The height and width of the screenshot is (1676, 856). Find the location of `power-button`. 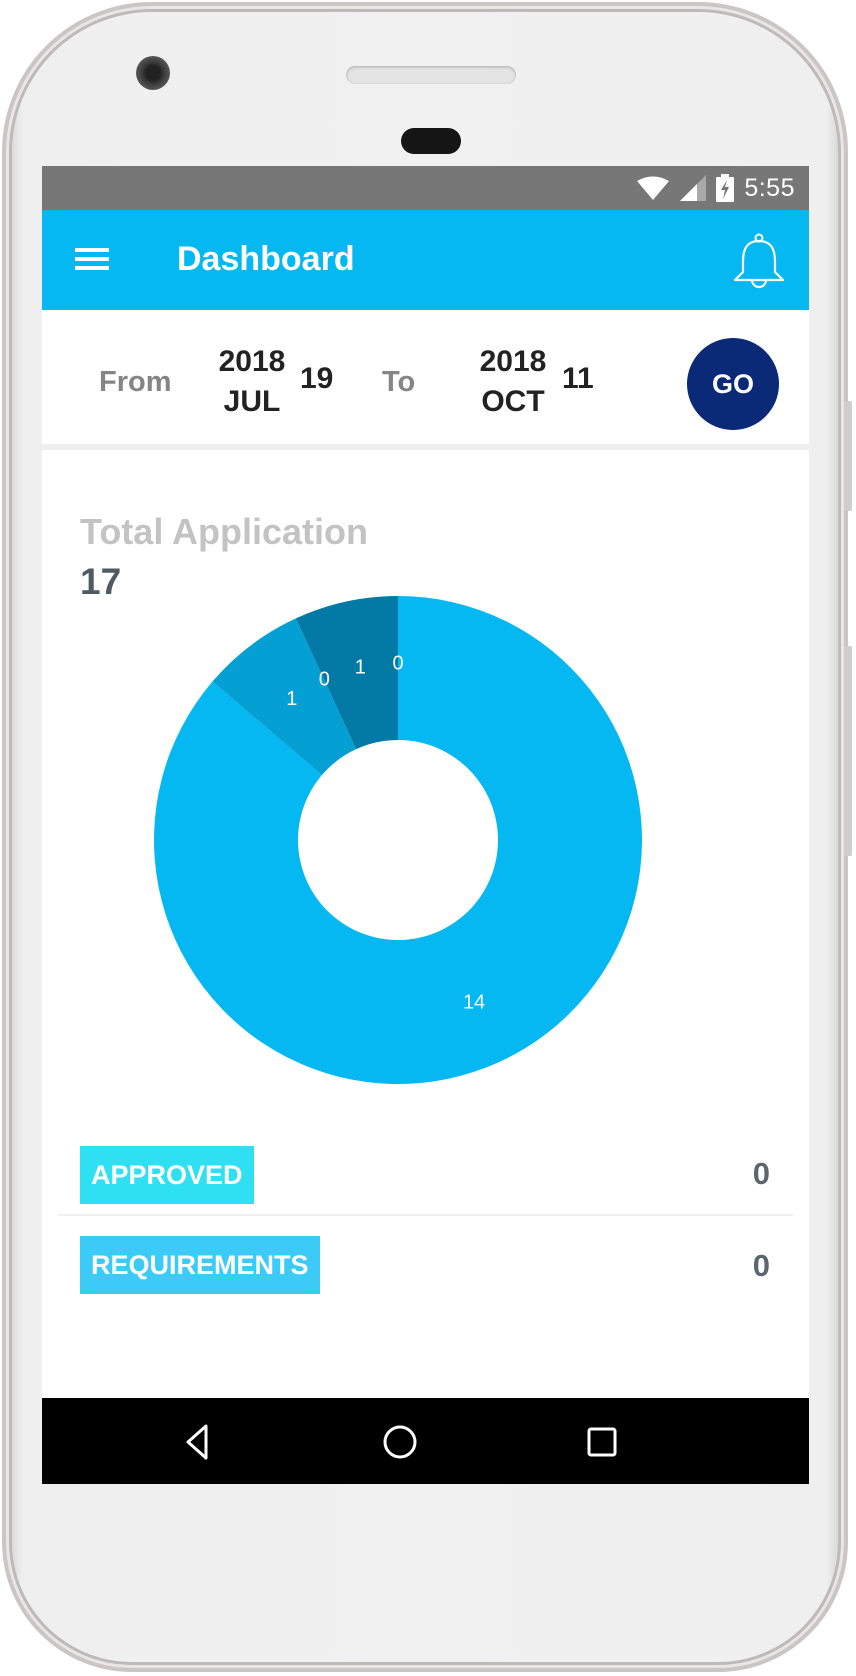

power-button is located at coordinates (848, 456).